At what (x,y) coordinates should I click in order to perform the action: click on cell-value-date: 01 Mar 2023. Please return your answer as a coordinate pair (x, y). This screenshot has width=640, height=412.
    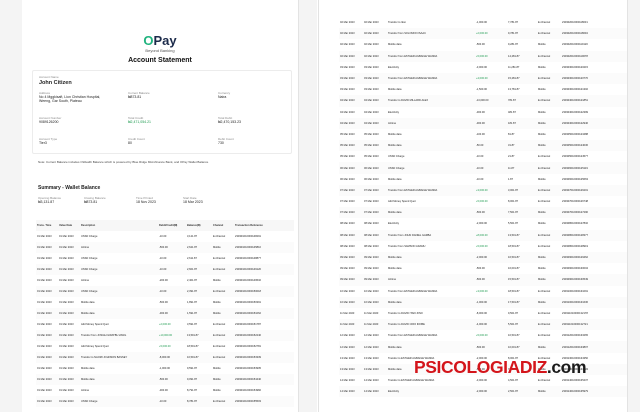
    Looking at the image, I should click on (66, 280).